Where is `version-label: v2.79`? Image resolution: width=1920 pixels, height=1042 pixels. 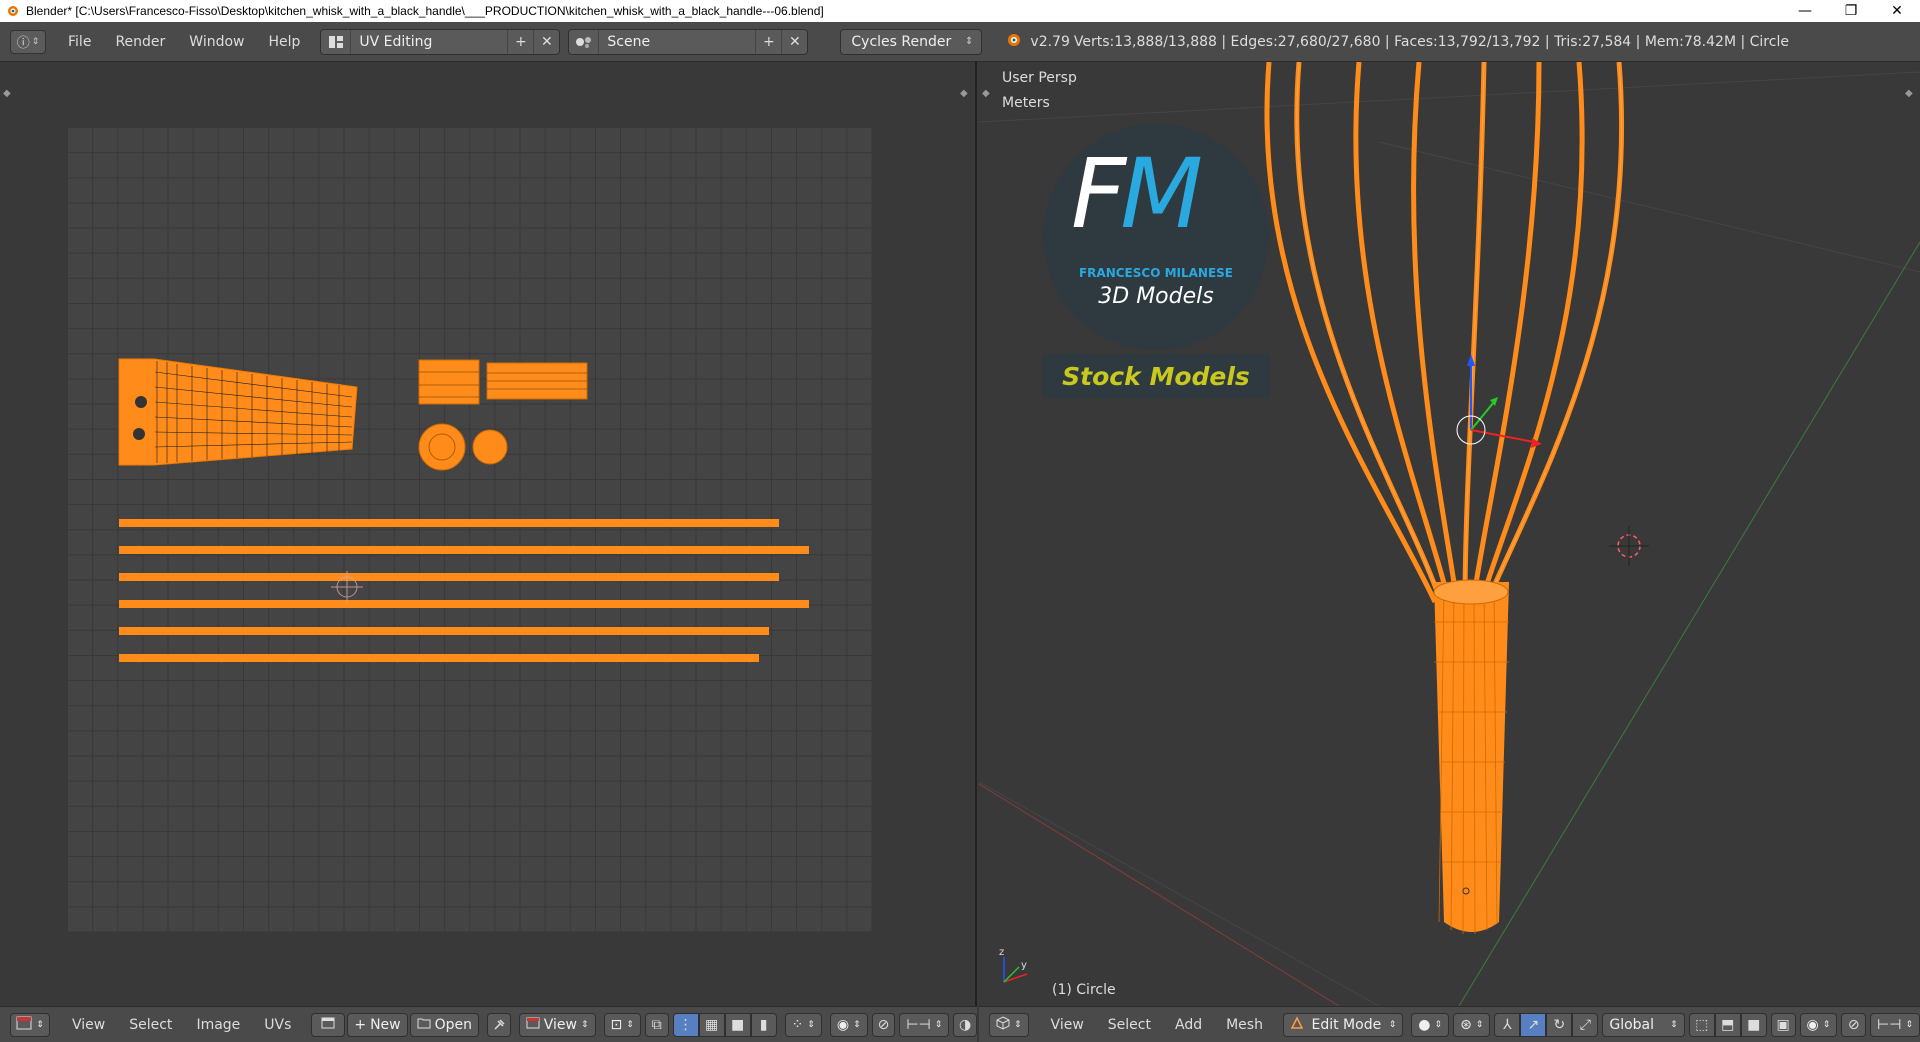 version-label: v2.79 is located at coordinates (1050, 41).